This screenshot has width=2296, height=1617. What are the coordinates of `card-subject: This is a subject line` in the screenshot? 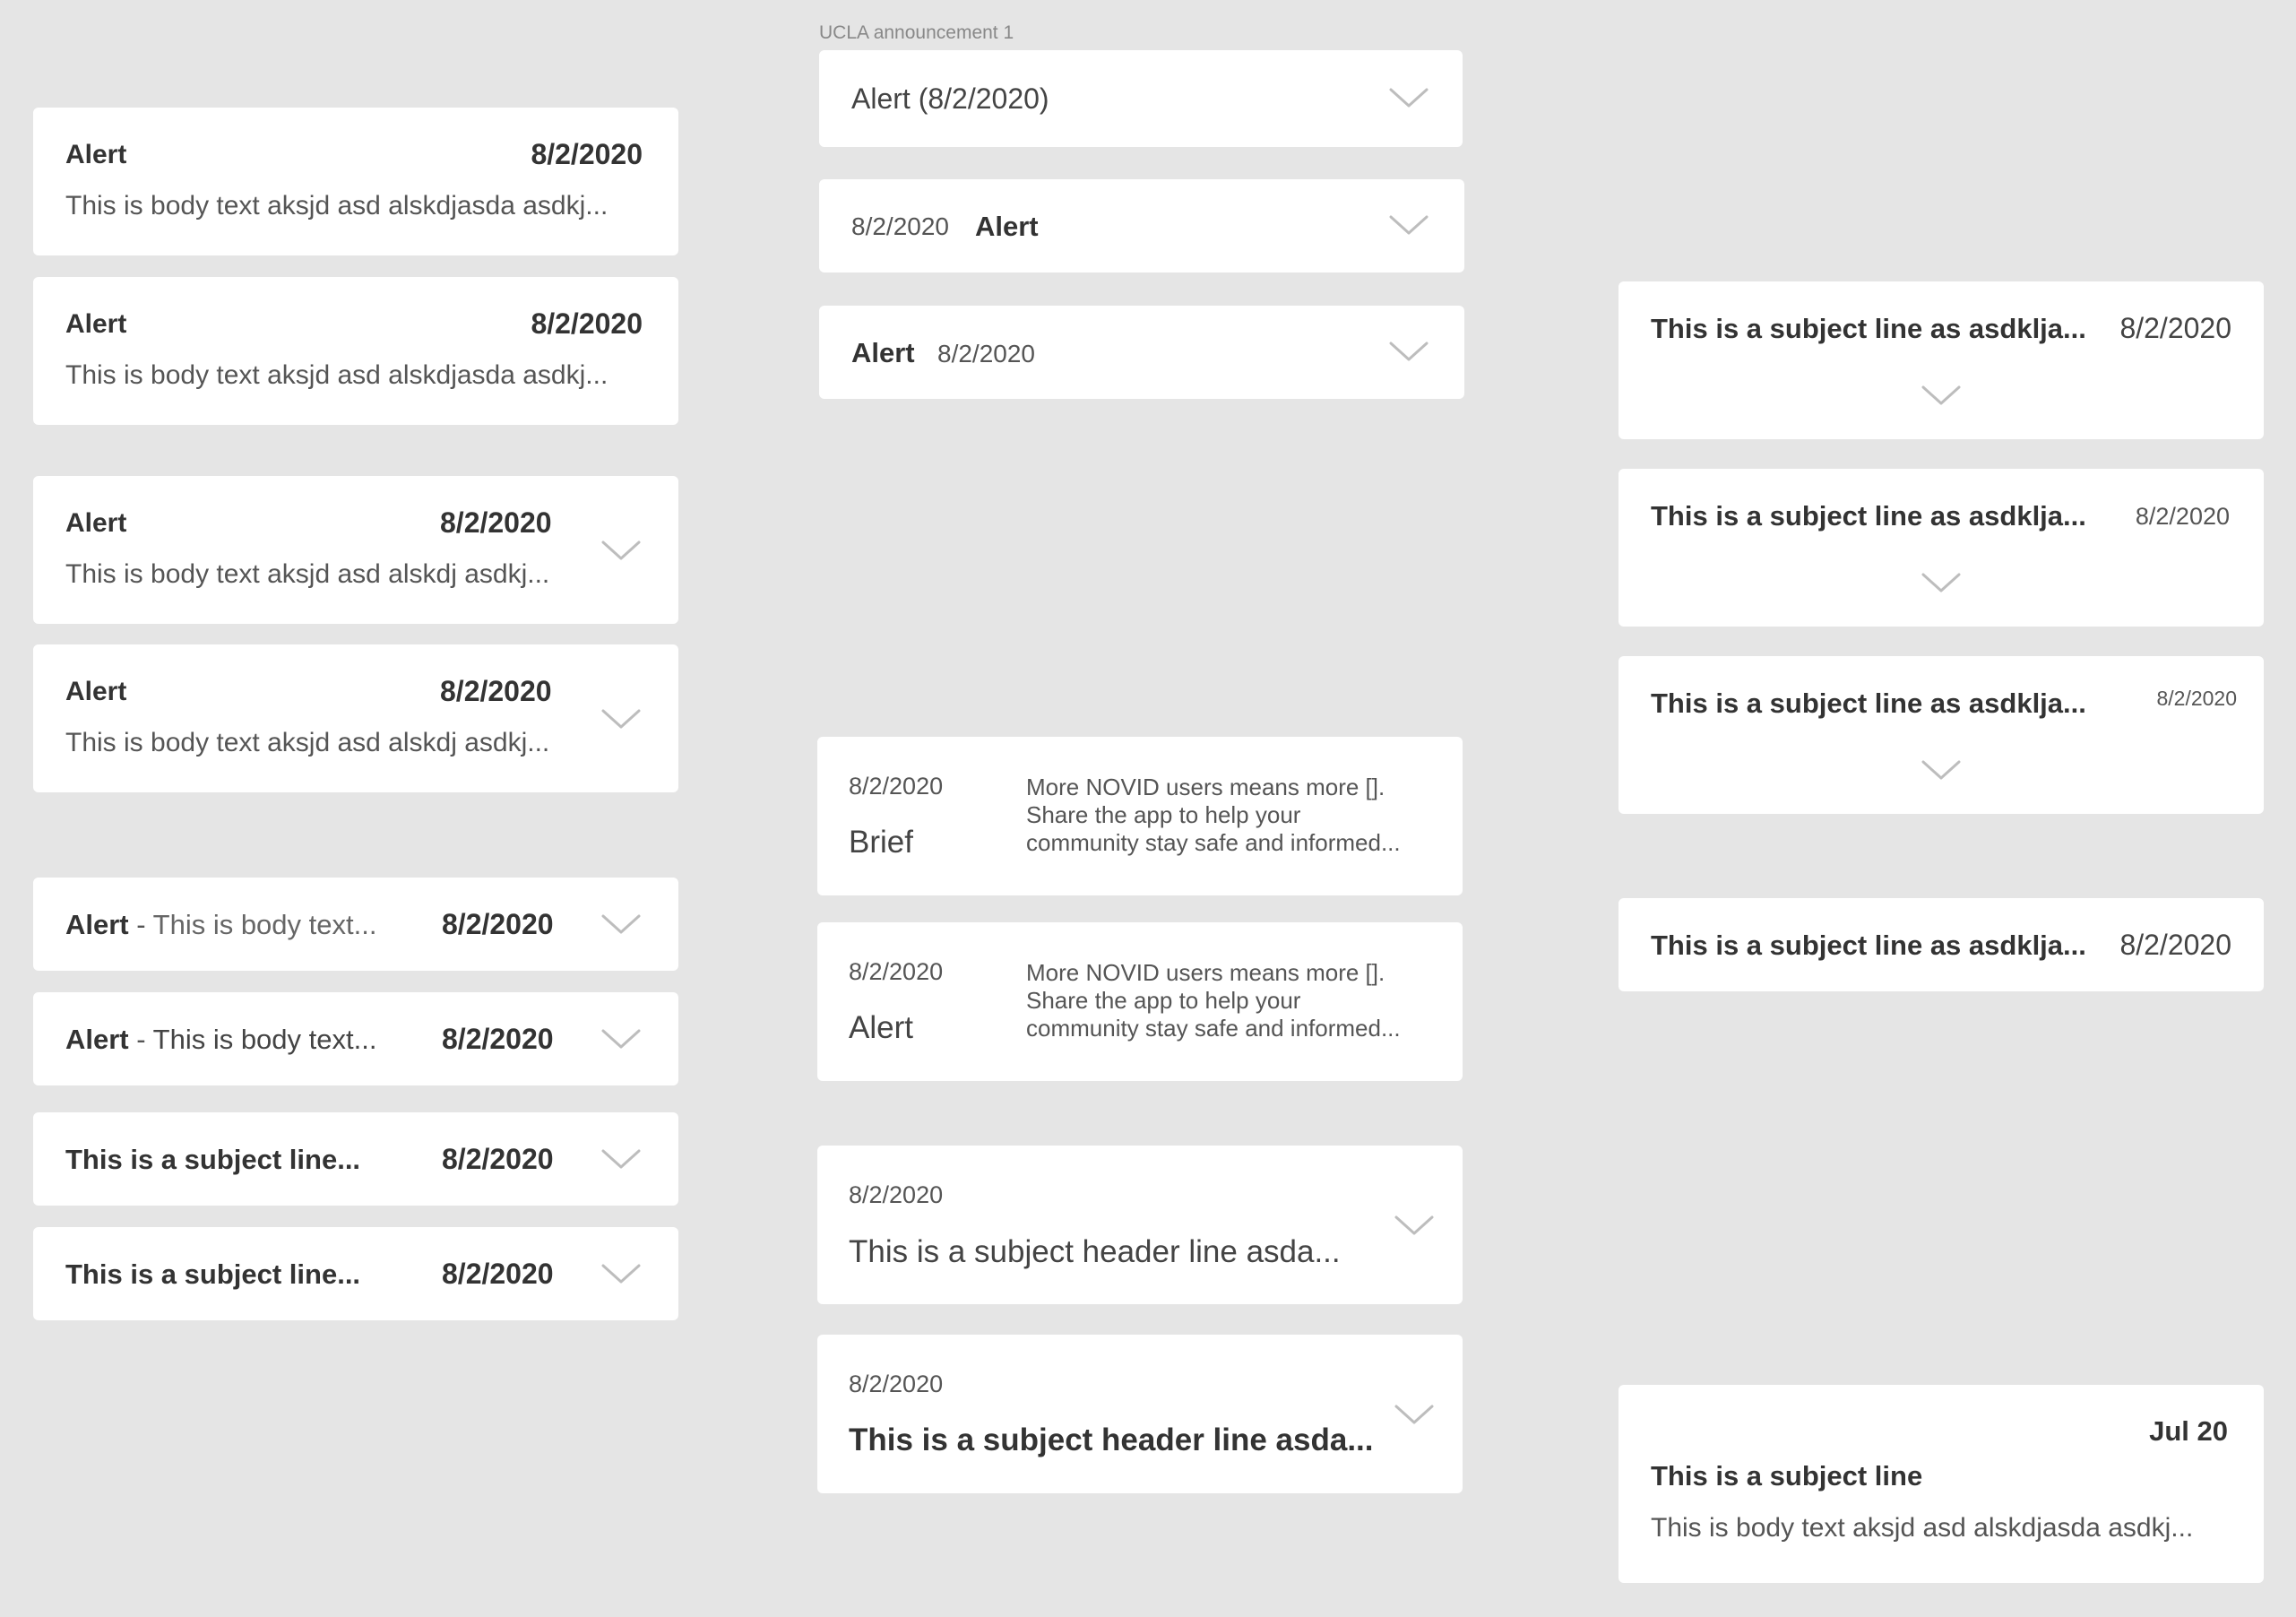 It's located at (1787, 1476).